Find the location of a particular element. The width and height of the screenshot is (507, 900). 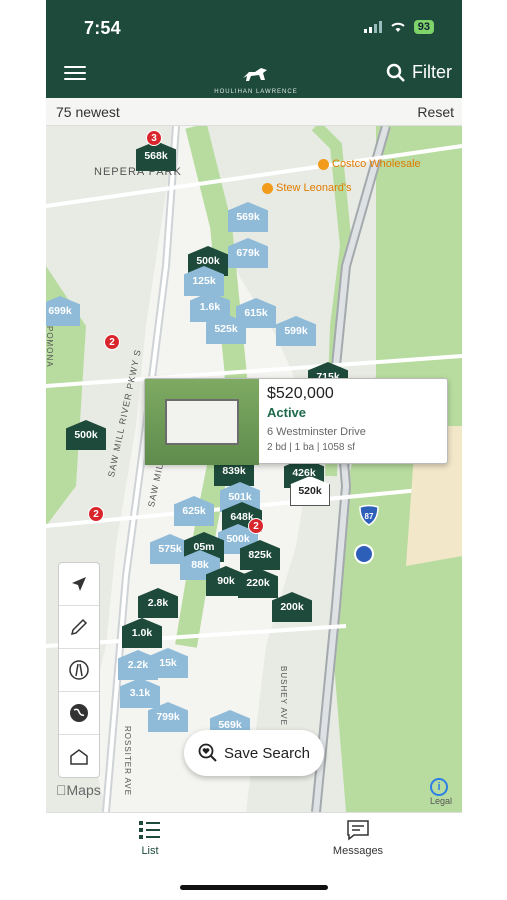

map-tools is located at coordinates (79, 670).